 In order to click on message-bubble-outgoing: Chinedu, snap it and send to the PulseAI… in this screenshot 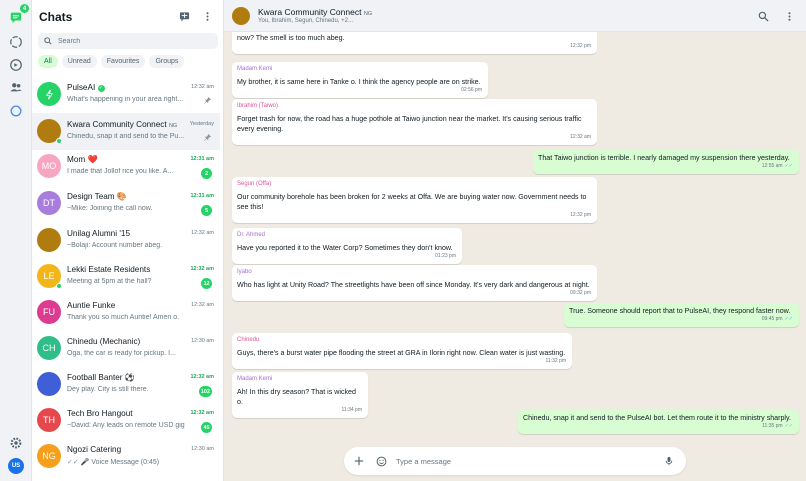, I will do `click(658, 422)`.